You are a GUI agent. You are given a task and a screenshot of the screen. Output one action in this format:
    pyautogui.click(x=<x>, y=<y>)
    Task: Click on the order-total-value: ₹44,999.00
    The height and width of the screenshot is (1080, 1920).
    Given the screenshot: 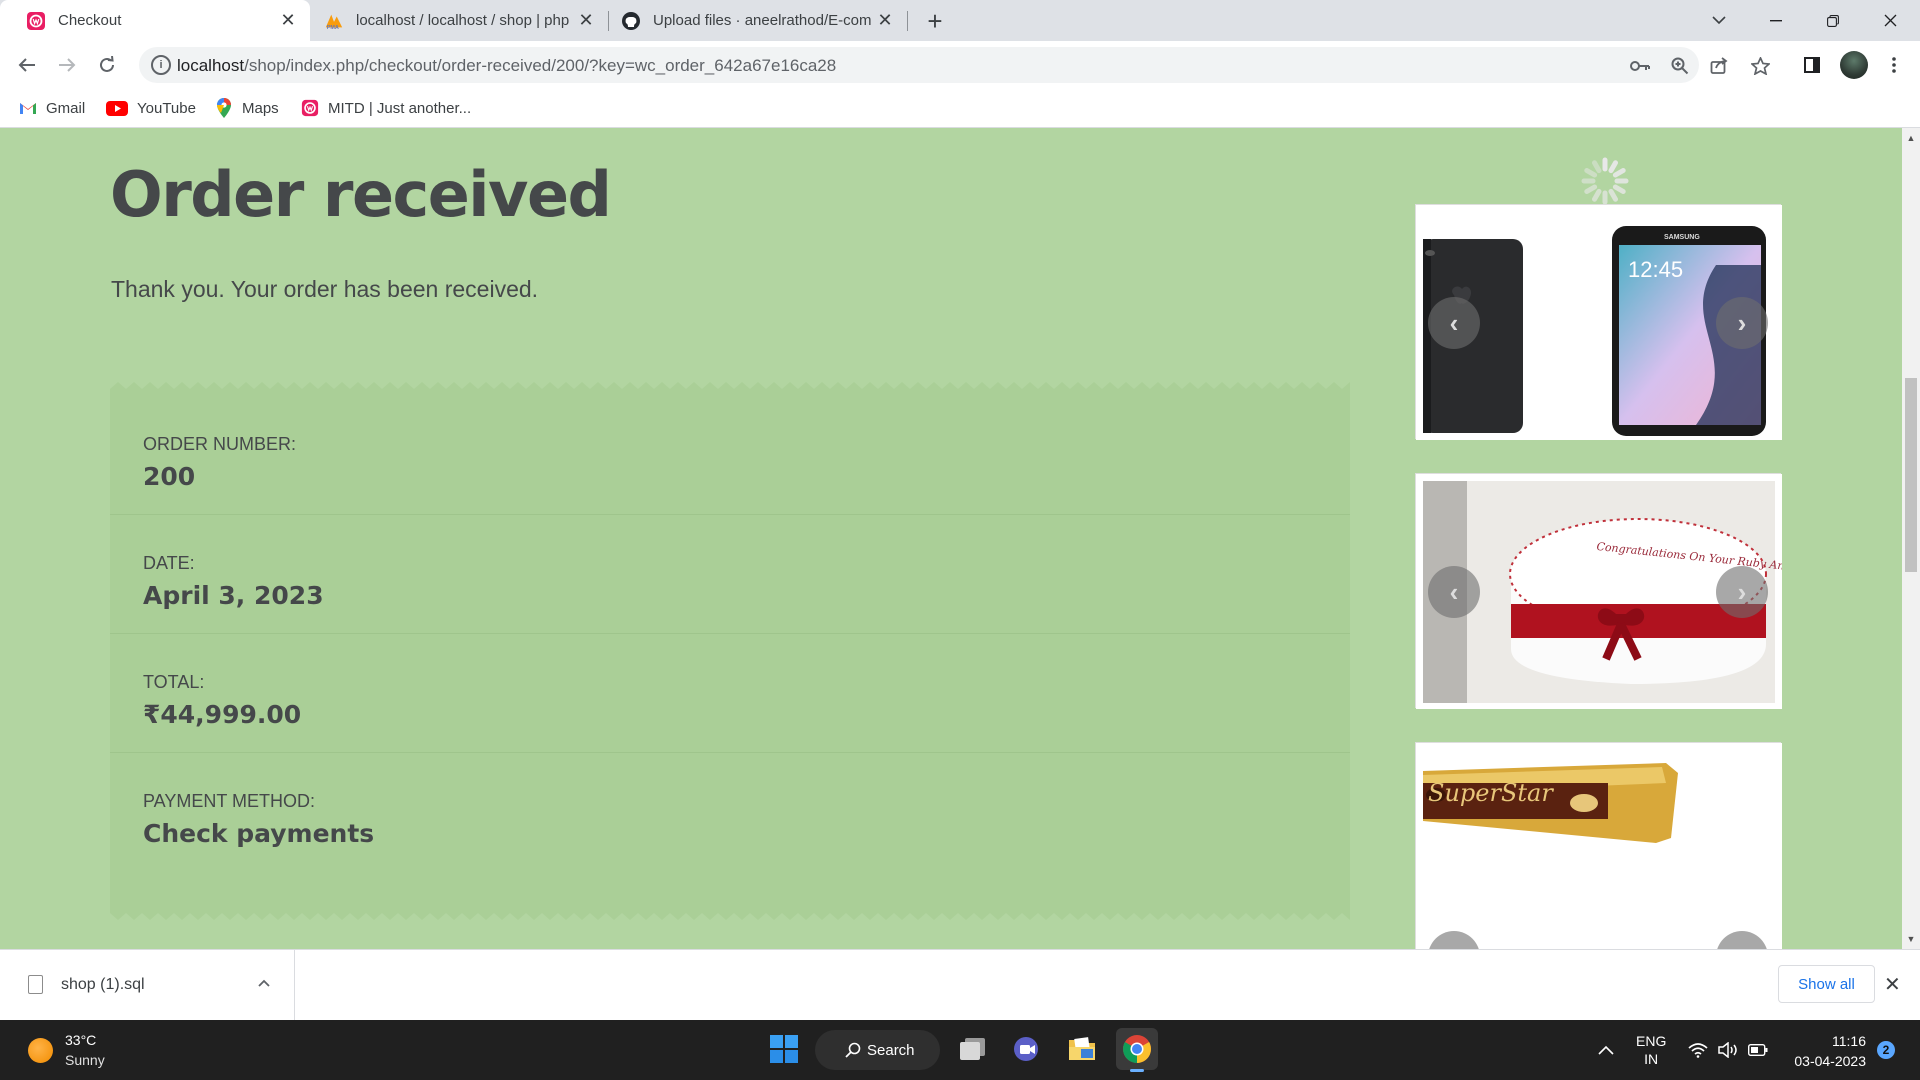 What is the action you would take?
    pyautogui.click(x=222, y=714)
    